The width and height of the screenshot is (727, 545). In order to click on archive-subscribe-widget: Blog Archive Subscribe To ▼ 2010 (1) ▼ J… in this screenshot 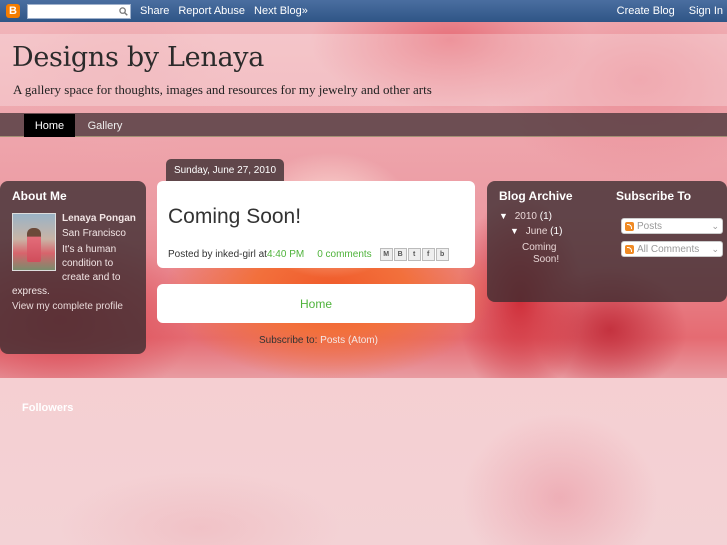, I will do `click(607, 241)`.